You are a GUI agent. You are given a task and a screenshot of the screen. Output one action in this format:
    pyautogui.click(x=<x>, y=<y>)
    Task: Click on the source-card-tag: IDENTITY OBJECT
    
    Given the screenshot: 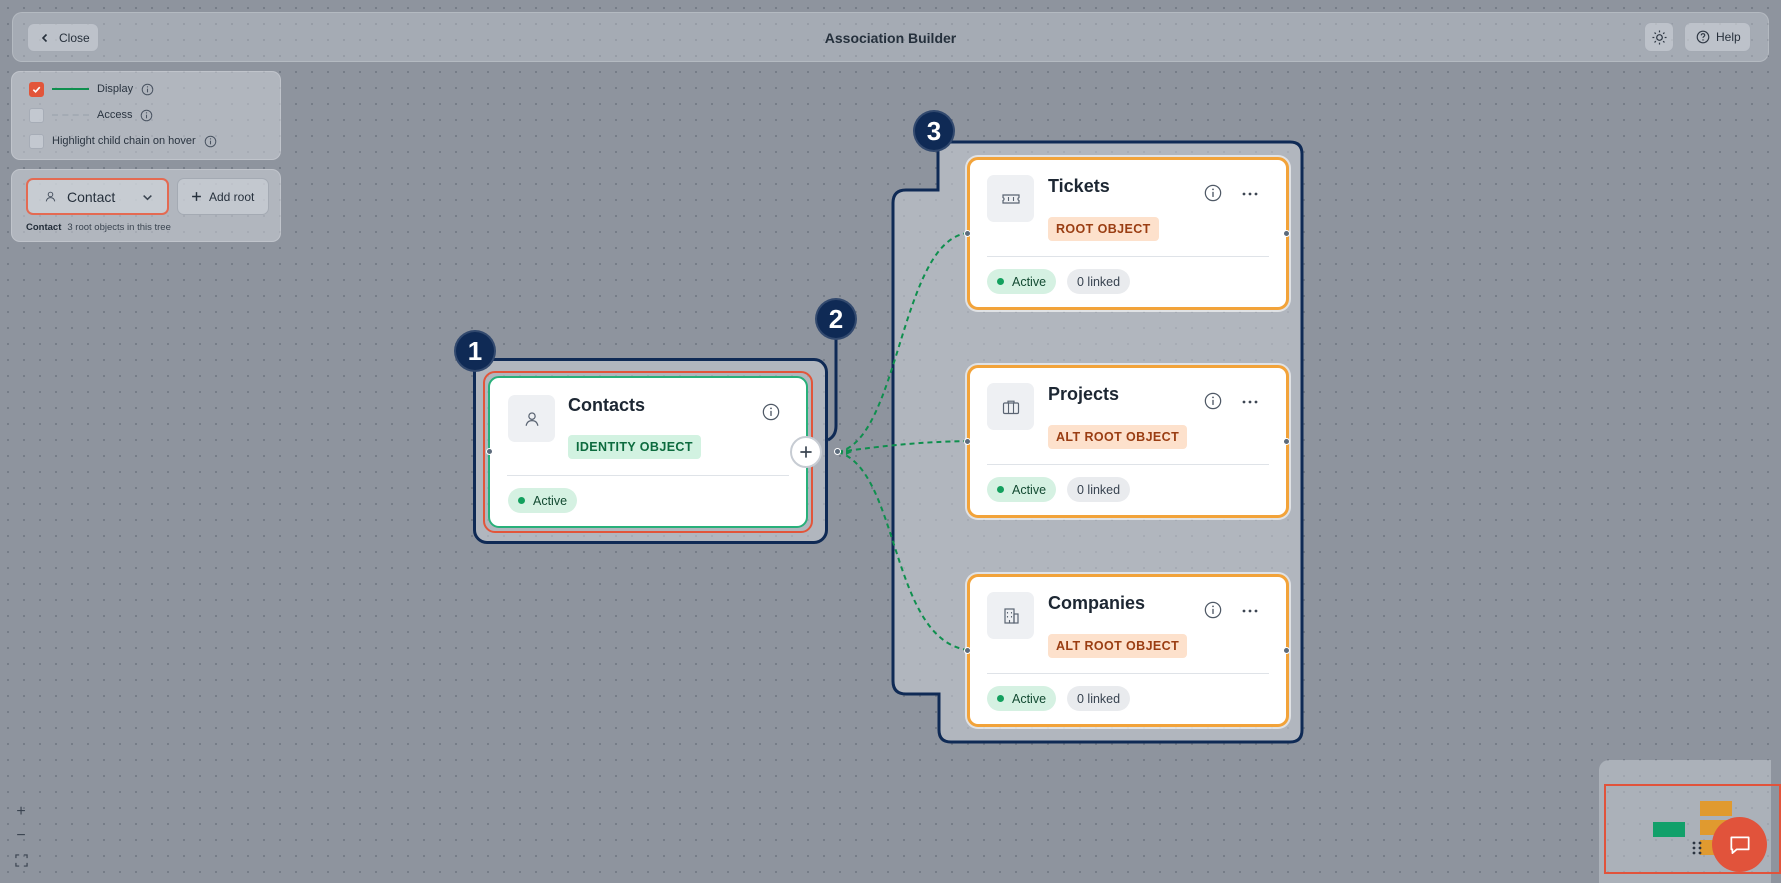 What is the action you would take?
    pyautogui.click(x=634, y=447)
    